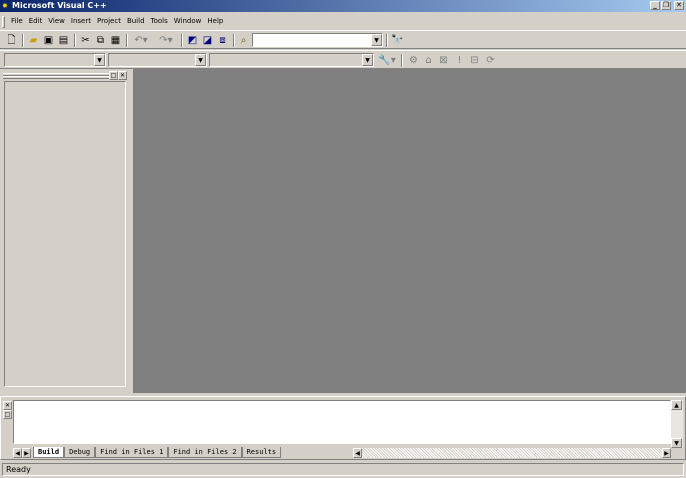 Image resolution: width=686 pixels, height=478 pixels. I want to click on wizard-action-button: 🔧▾, so click(387, 60).